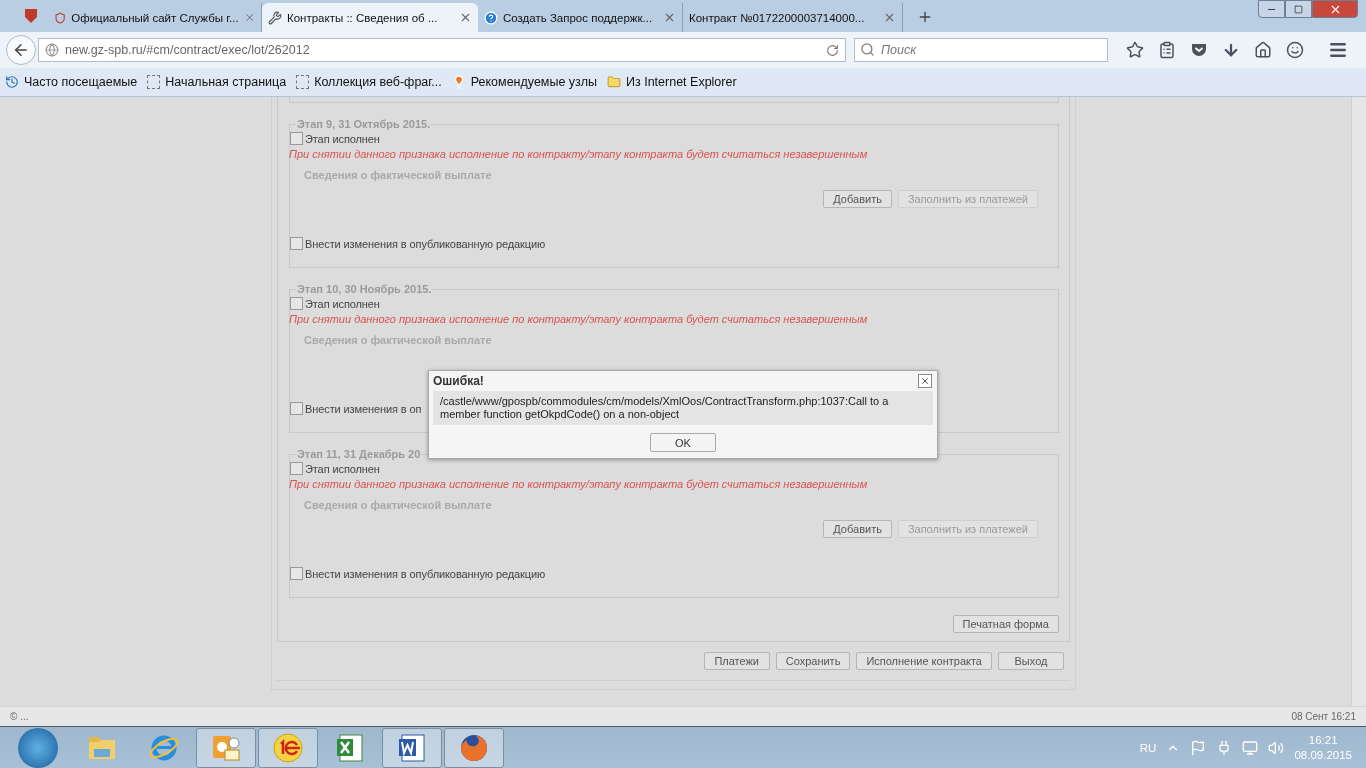 The height and width of the screenshot is (768, 1366). Describe the element at coordinates (533, 82) in the screenshot. I see `bookmark-link: Рекомендуемые узлы` at that location.